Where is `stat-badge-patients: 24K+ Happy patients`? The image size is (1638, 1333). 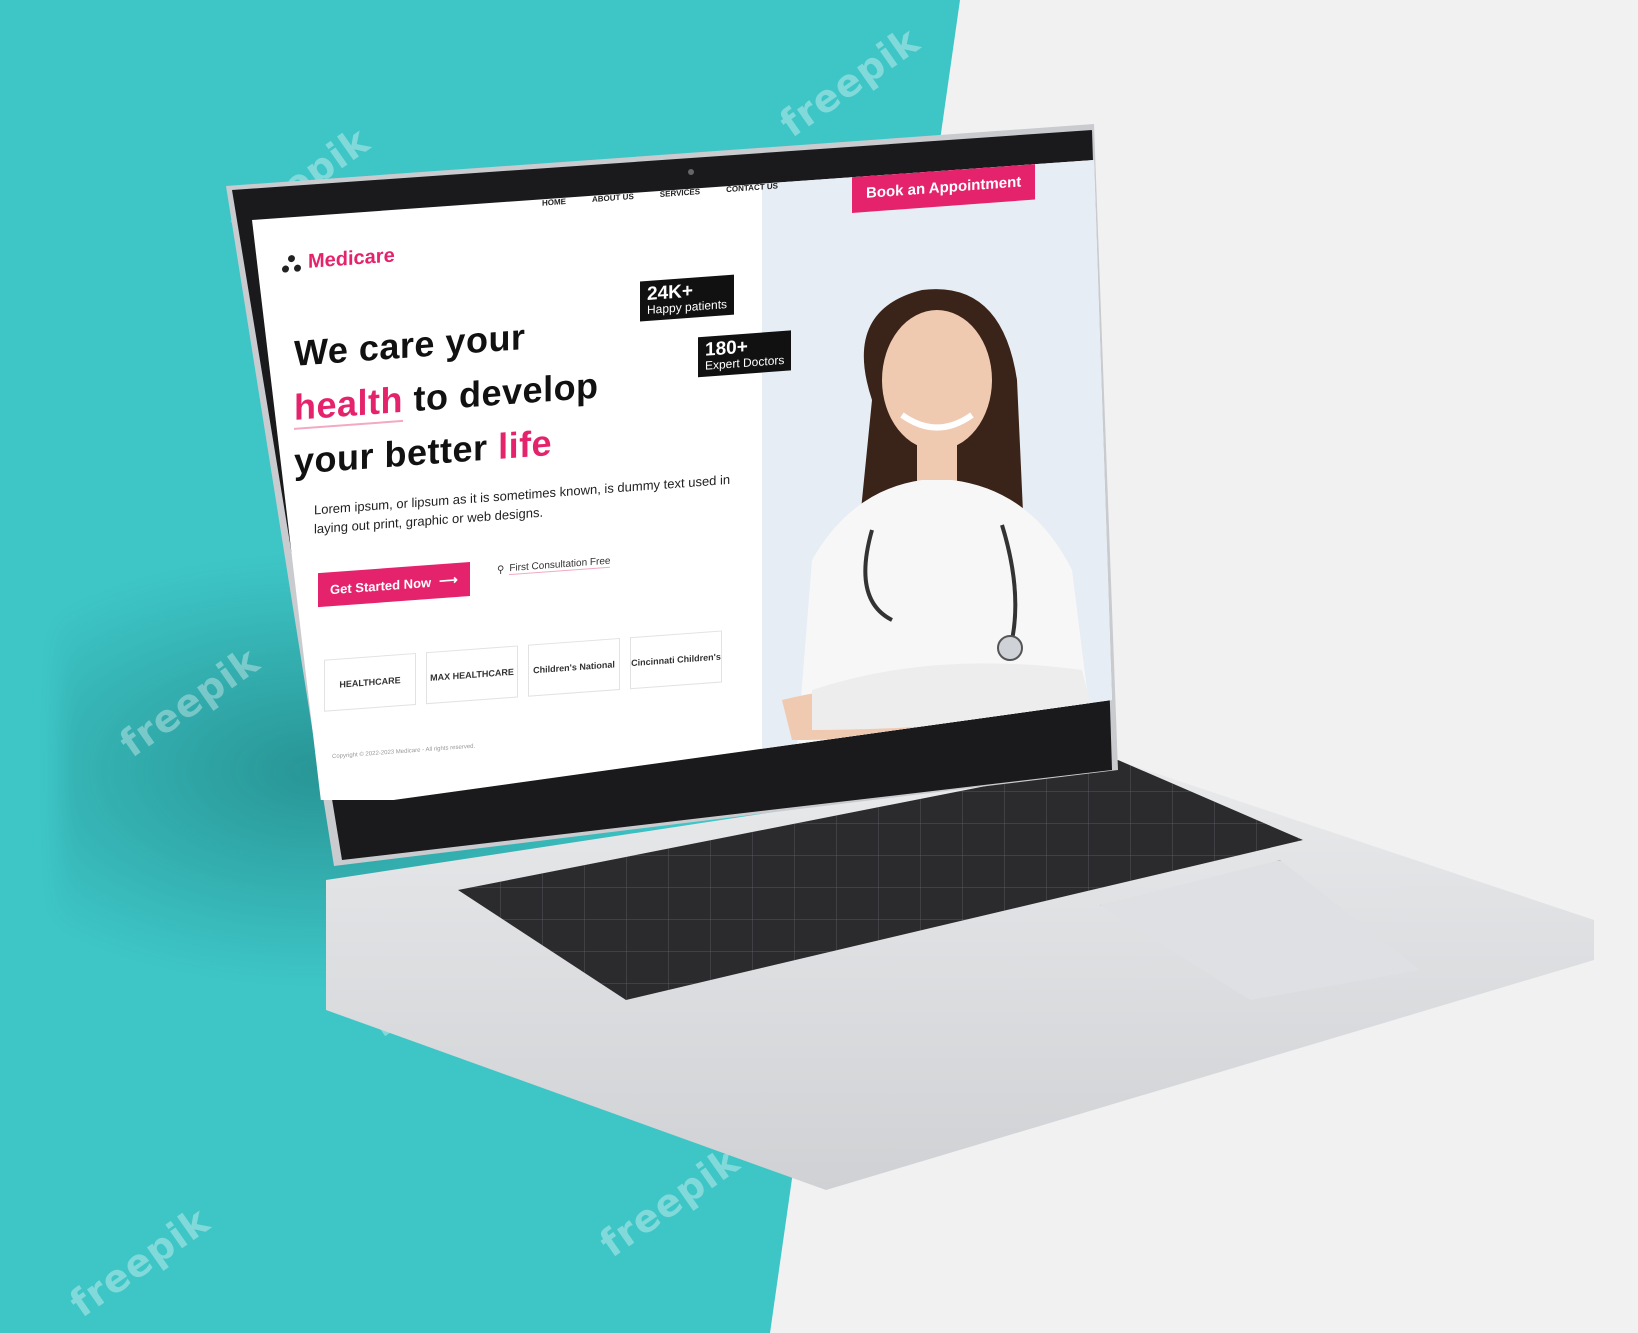 stat-badge-patients: 24K+ Happy patients is located at coordinates (687, 298).